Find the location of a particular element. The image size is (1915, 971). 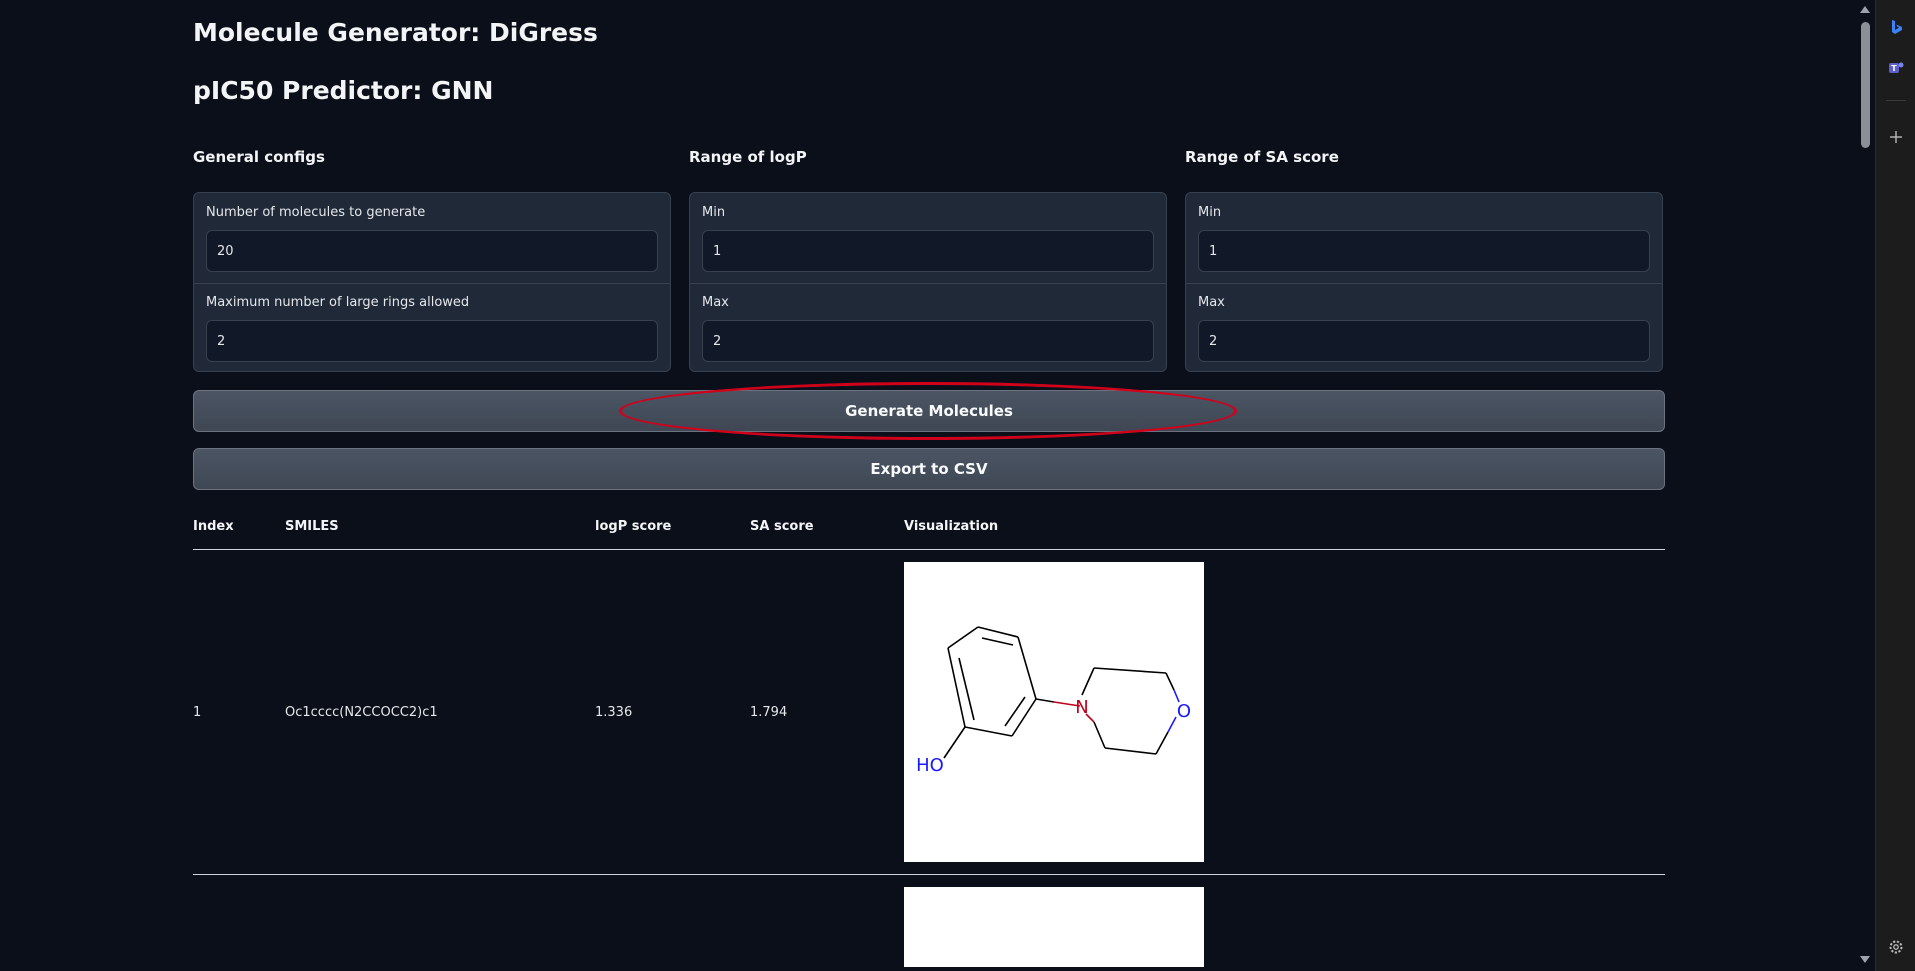

num-molecules-label: Number of molecules to generate is located at coordinates (316, 212).